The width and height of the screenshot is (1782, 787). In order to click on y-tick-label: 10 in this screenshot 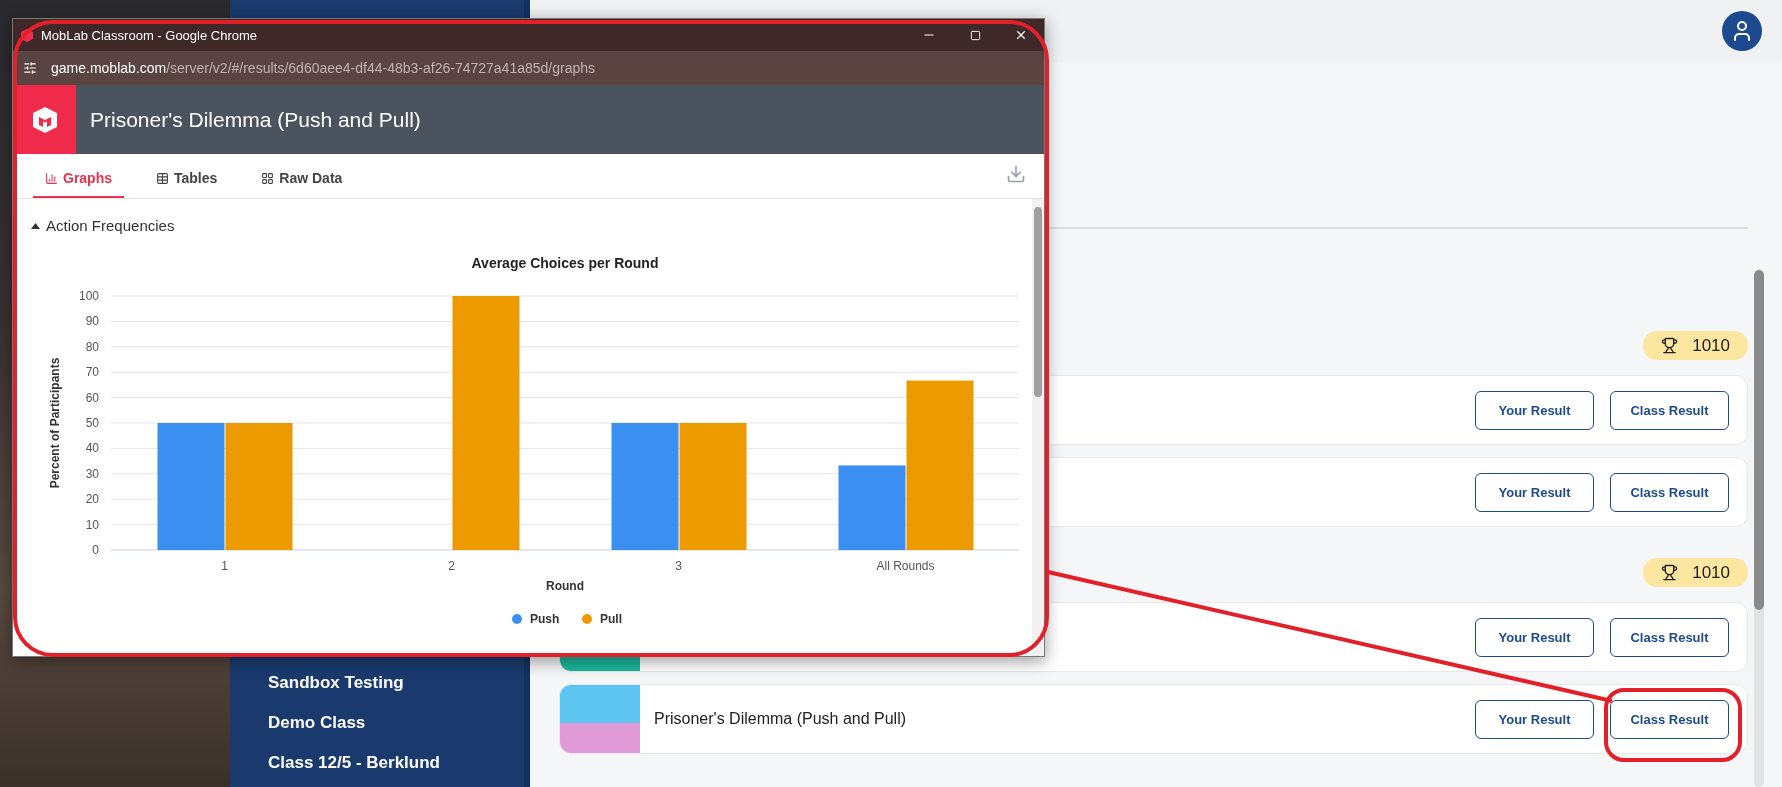, I will do `click(92, 524)`.